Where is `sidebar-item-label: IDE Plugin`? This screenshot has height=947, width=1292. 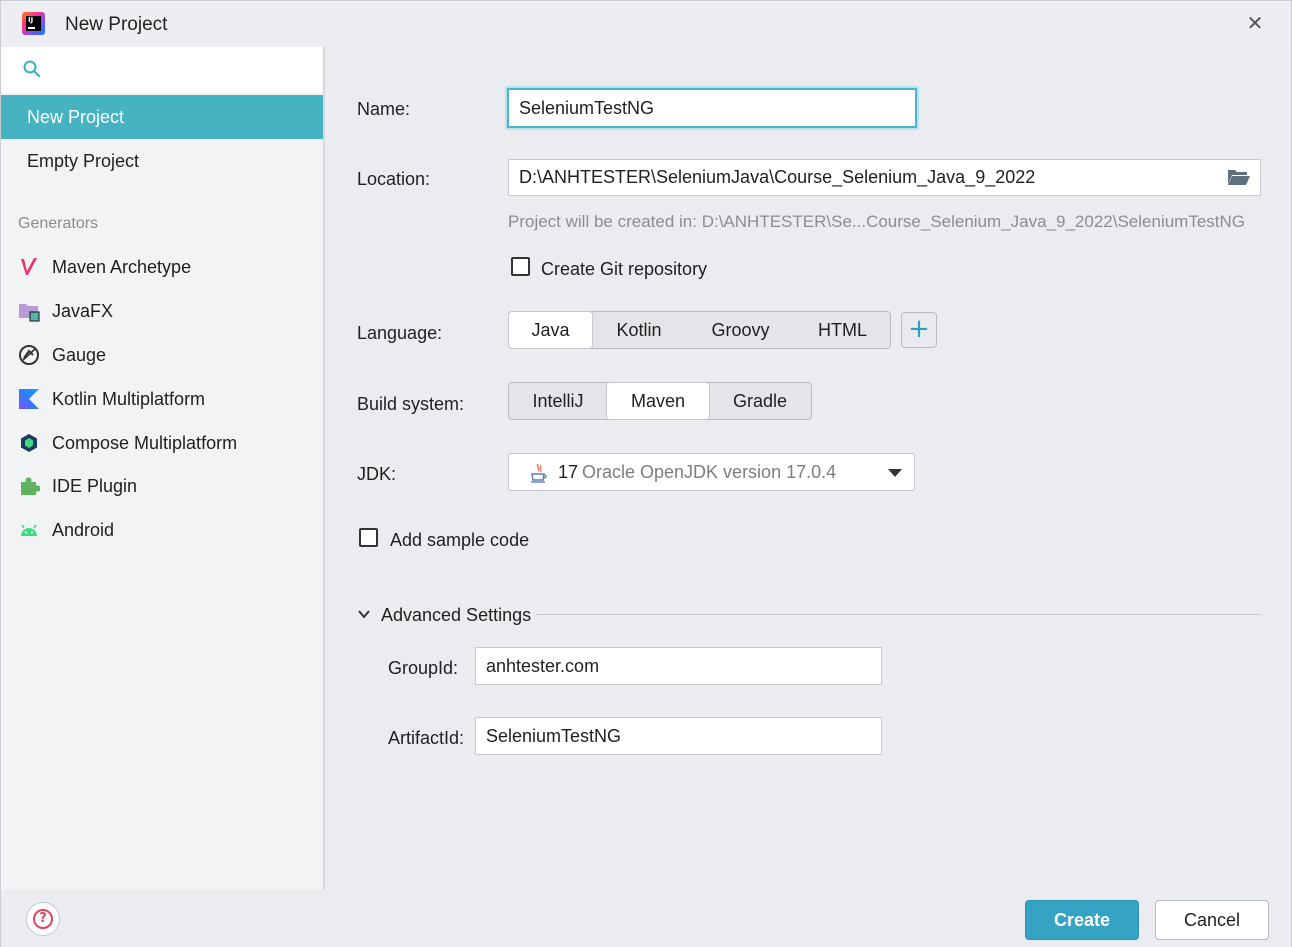 sidebar-item-label: IDE Plugin is located at coordinates (95, 486).